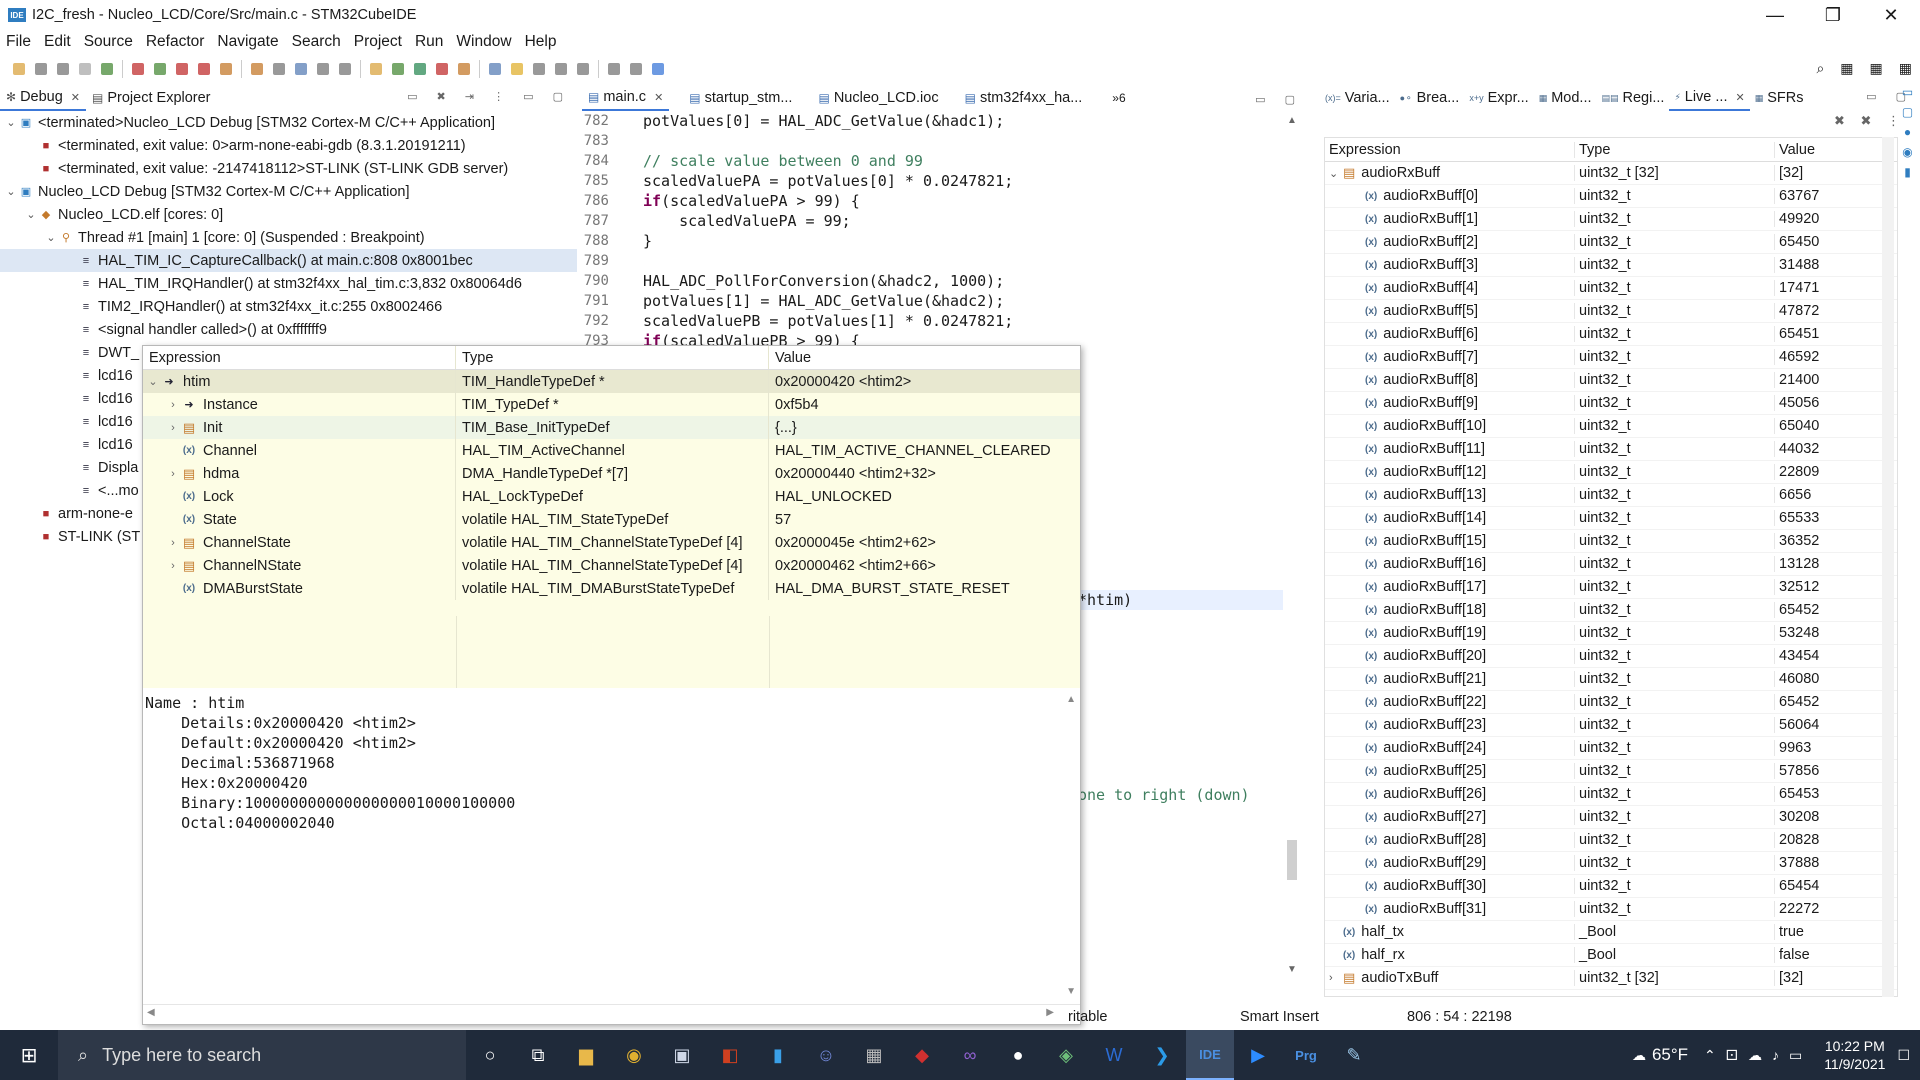 The height and width of the screenshot is (1080, 1920). I want to click on scroll-down-icon: ▼, so click(1292, 969).